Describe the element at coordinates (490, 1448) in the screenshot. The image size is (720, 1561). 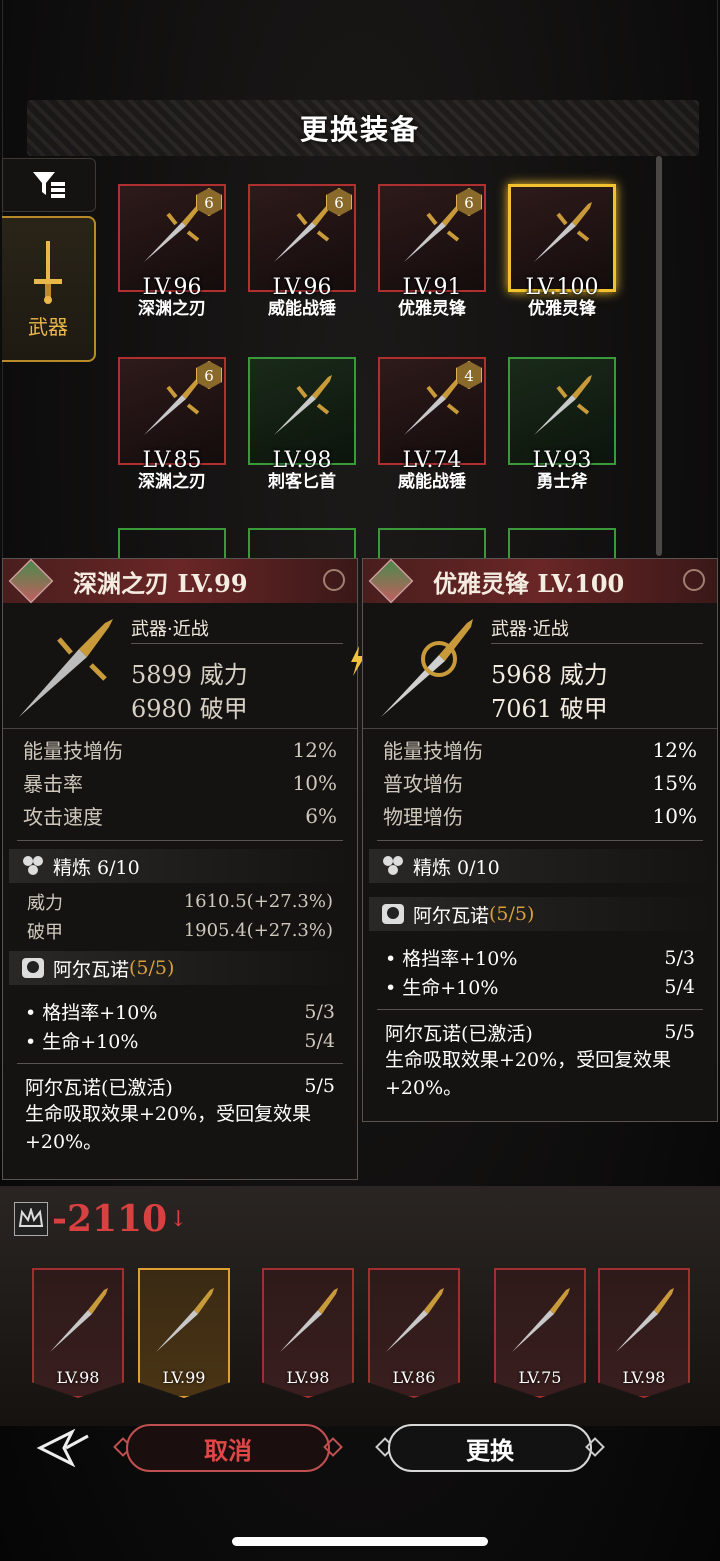
I see `confirm-button: 更换` at that location.